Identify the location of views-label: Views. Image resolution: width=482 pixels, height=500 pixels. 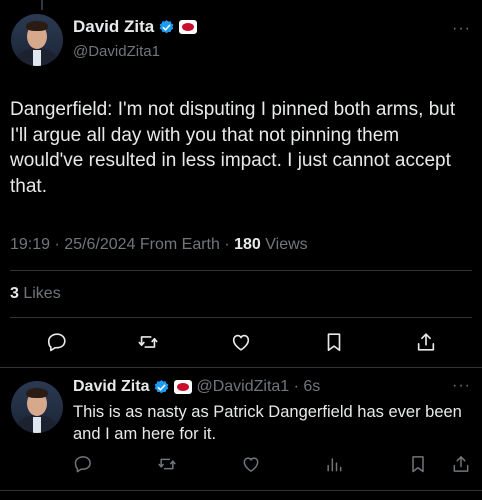
(284, 244).